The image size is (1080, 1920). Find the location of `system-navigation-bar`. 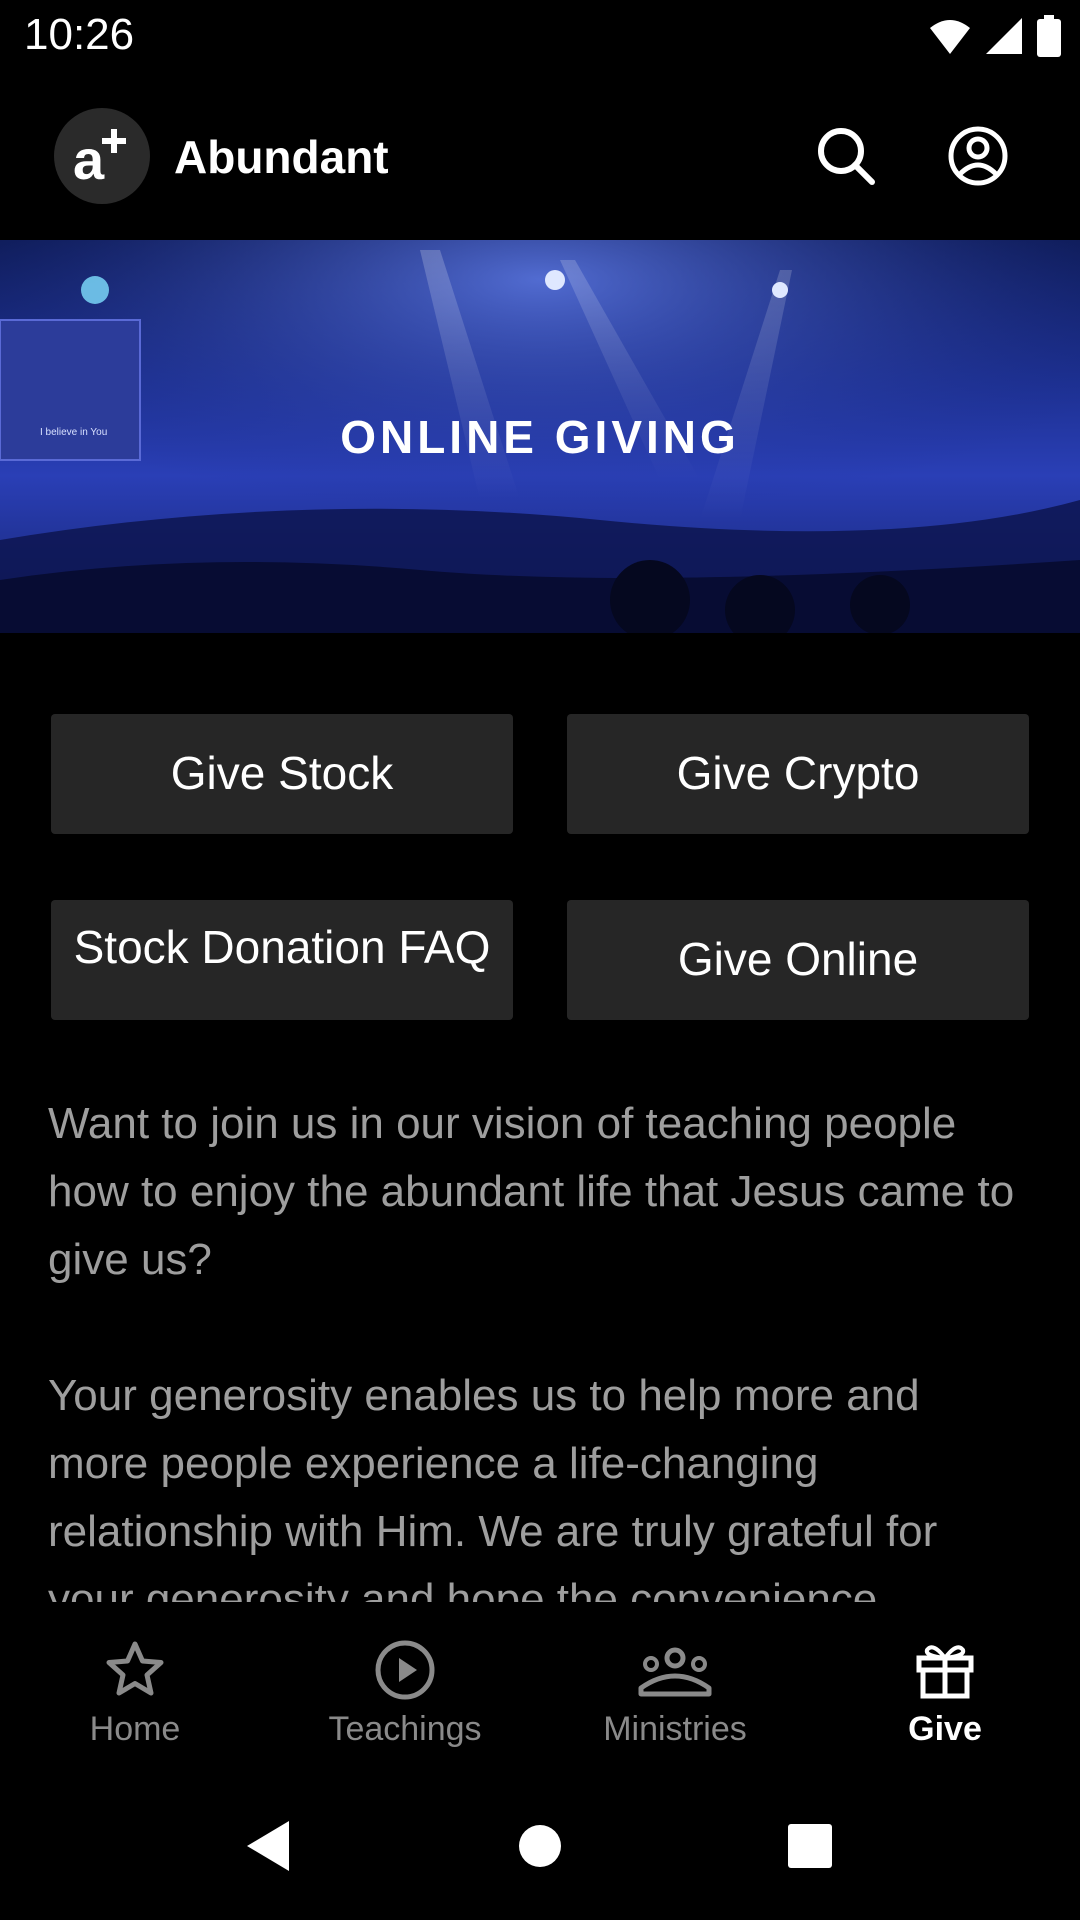

system-navigation-bar is located at coordinates (540, 1846).